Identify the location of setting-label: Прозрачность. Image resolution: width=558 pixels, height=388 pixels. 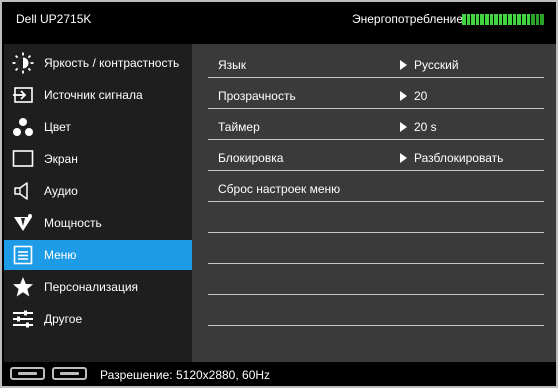
(257, 96).